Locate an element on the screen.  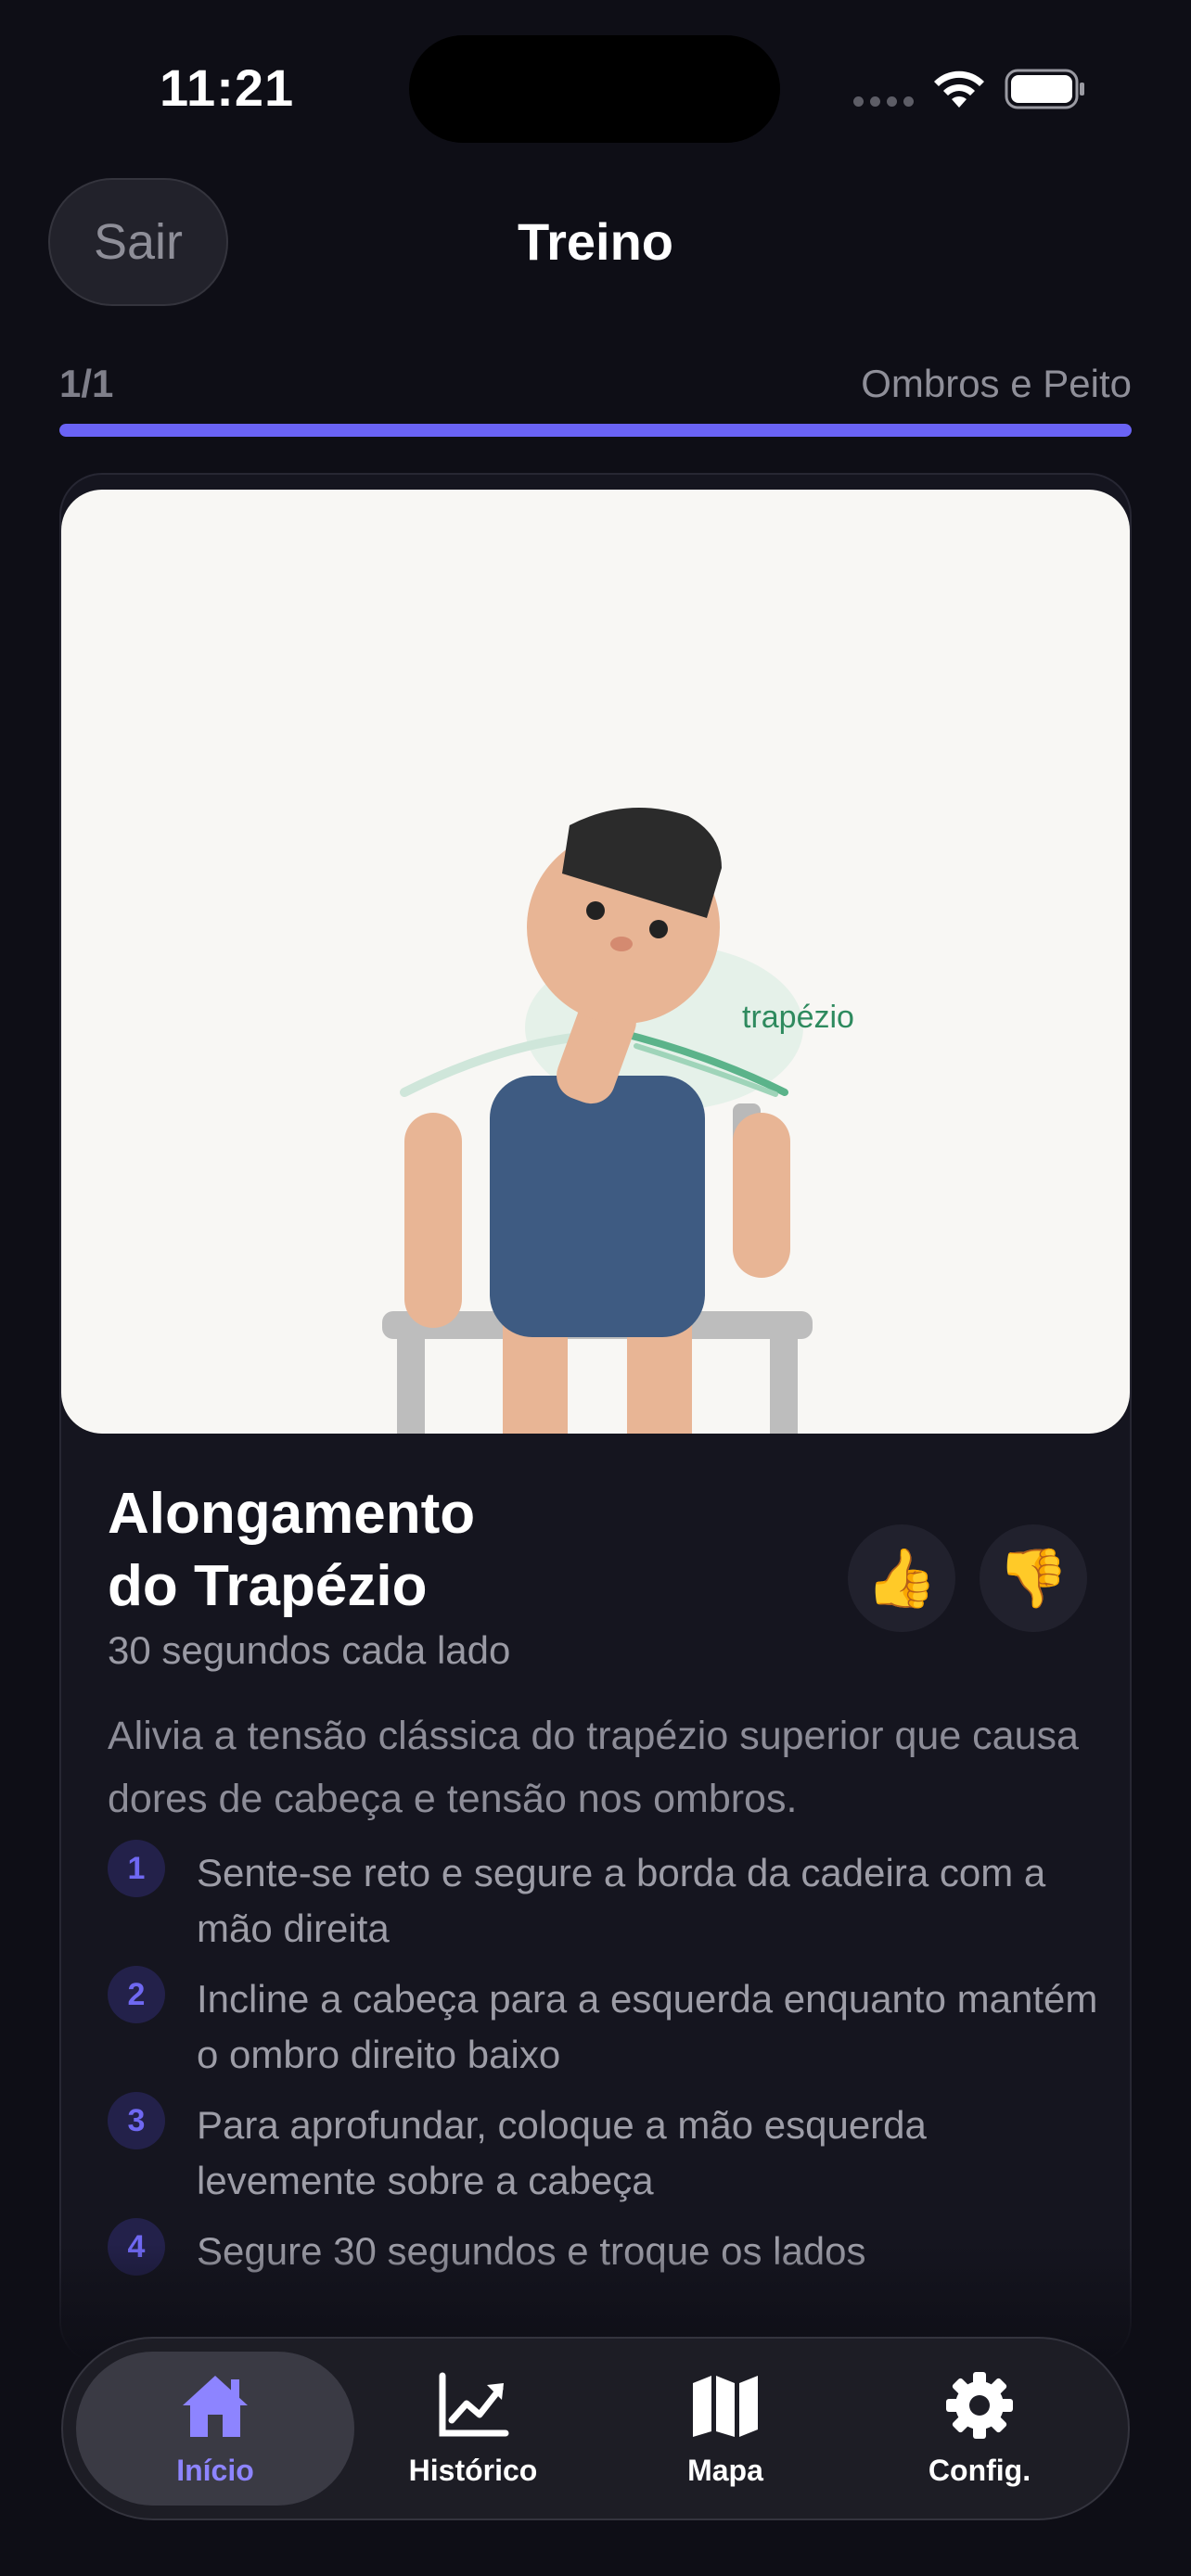
thumbs-down-button: 👎 is located at coordinates (1033, 1578).